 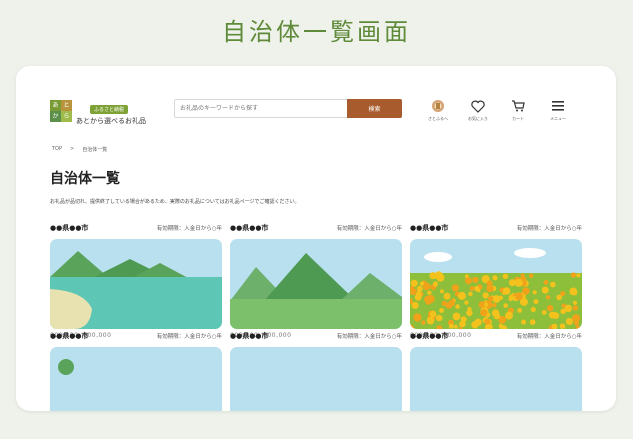 I want to click on breadcrumb-current: 自治体一覧, so click(x=95, y=150).